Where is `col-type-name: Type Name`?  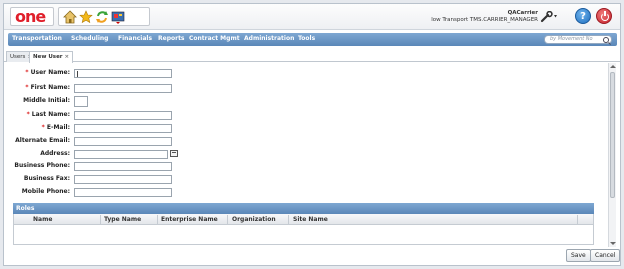
col-type-name: Type Name is located at coordinates (122, 219).